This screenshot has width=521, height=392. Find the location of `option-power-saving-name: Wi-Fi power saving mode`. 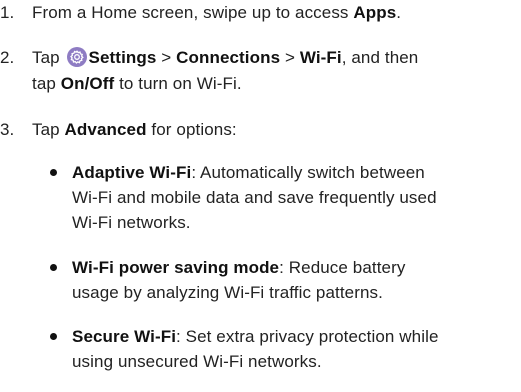

option-power-saving-name: Wi-Fi power saving mode is located at coordinates (176, 267).